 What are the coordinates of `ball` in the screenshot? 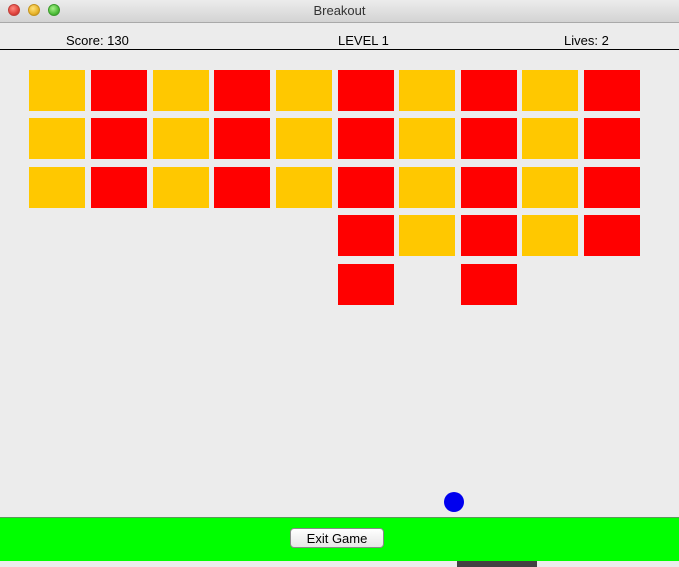 It's located at (454, 502).